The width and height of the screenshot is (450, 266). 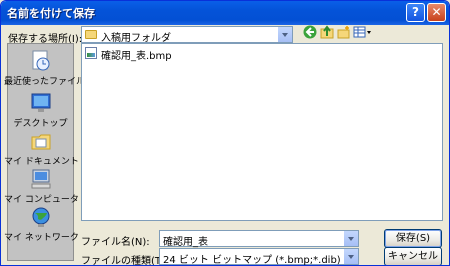 I want to click on place-label: 最近使ったファイル, so click(x=45, y=82).